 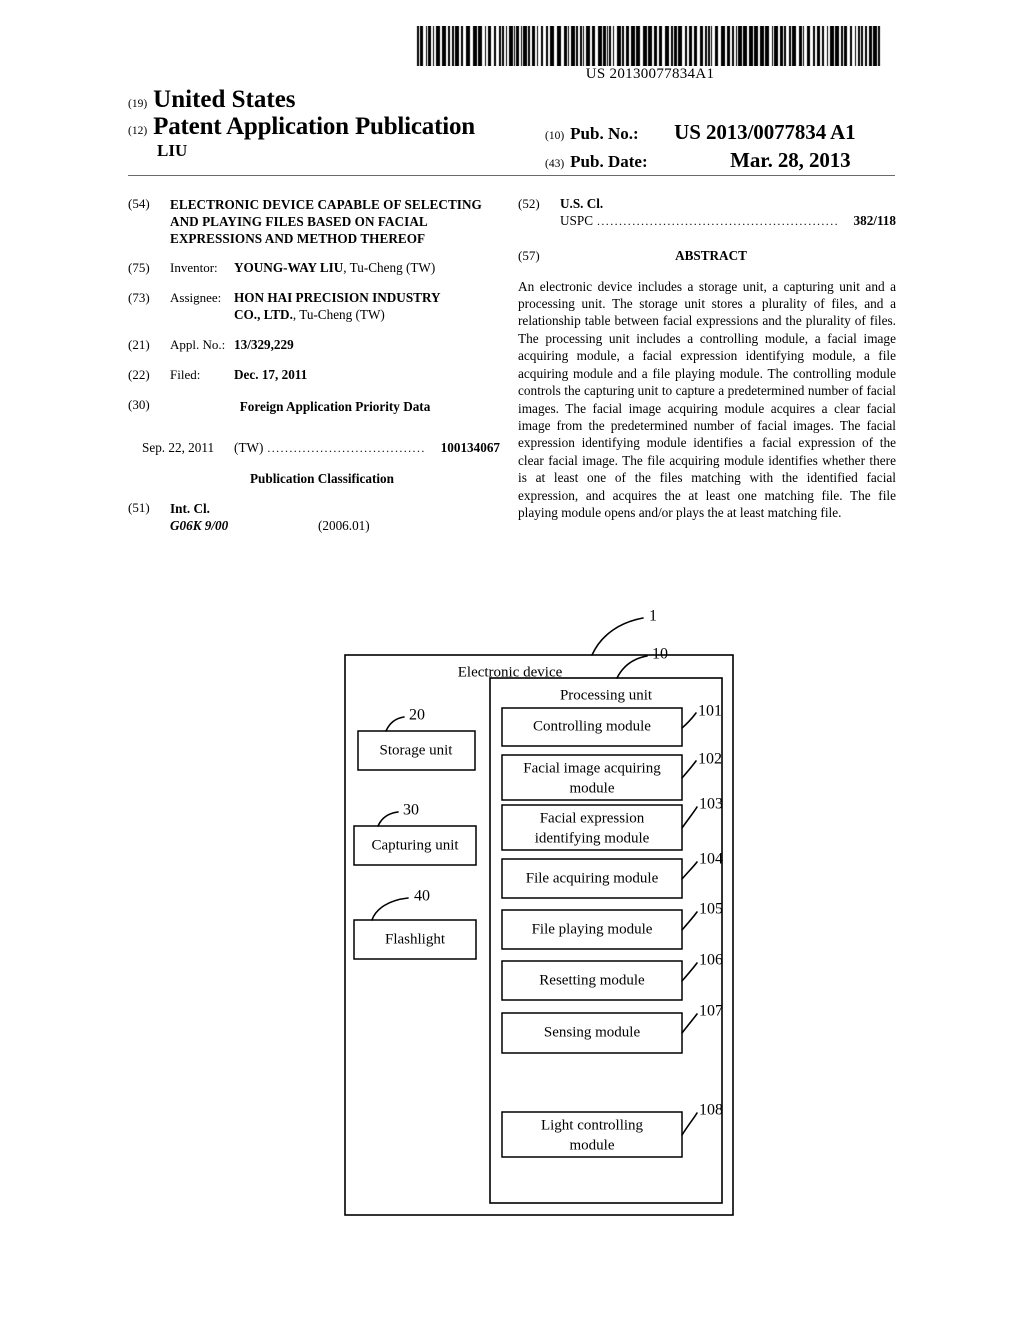 What do you see at coordinates (337, 298) in the screenshot?
I see `assignee-name-line1: HON HAI PRECISION INDUSTRY` at bounding box center [337, 298].